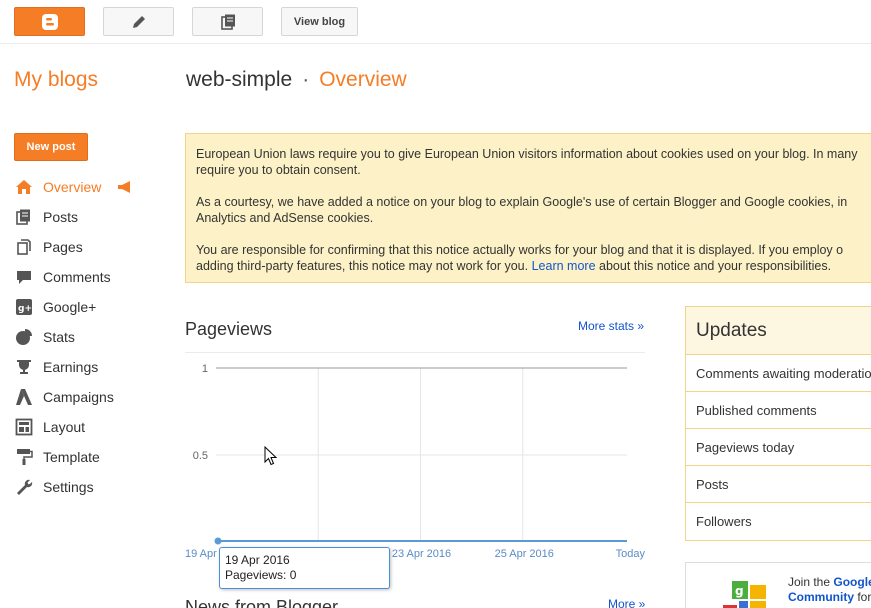 This screenshot has height=608, width=871. I want to click on sidebar-item-label: Campaigns, so click(78, 397).